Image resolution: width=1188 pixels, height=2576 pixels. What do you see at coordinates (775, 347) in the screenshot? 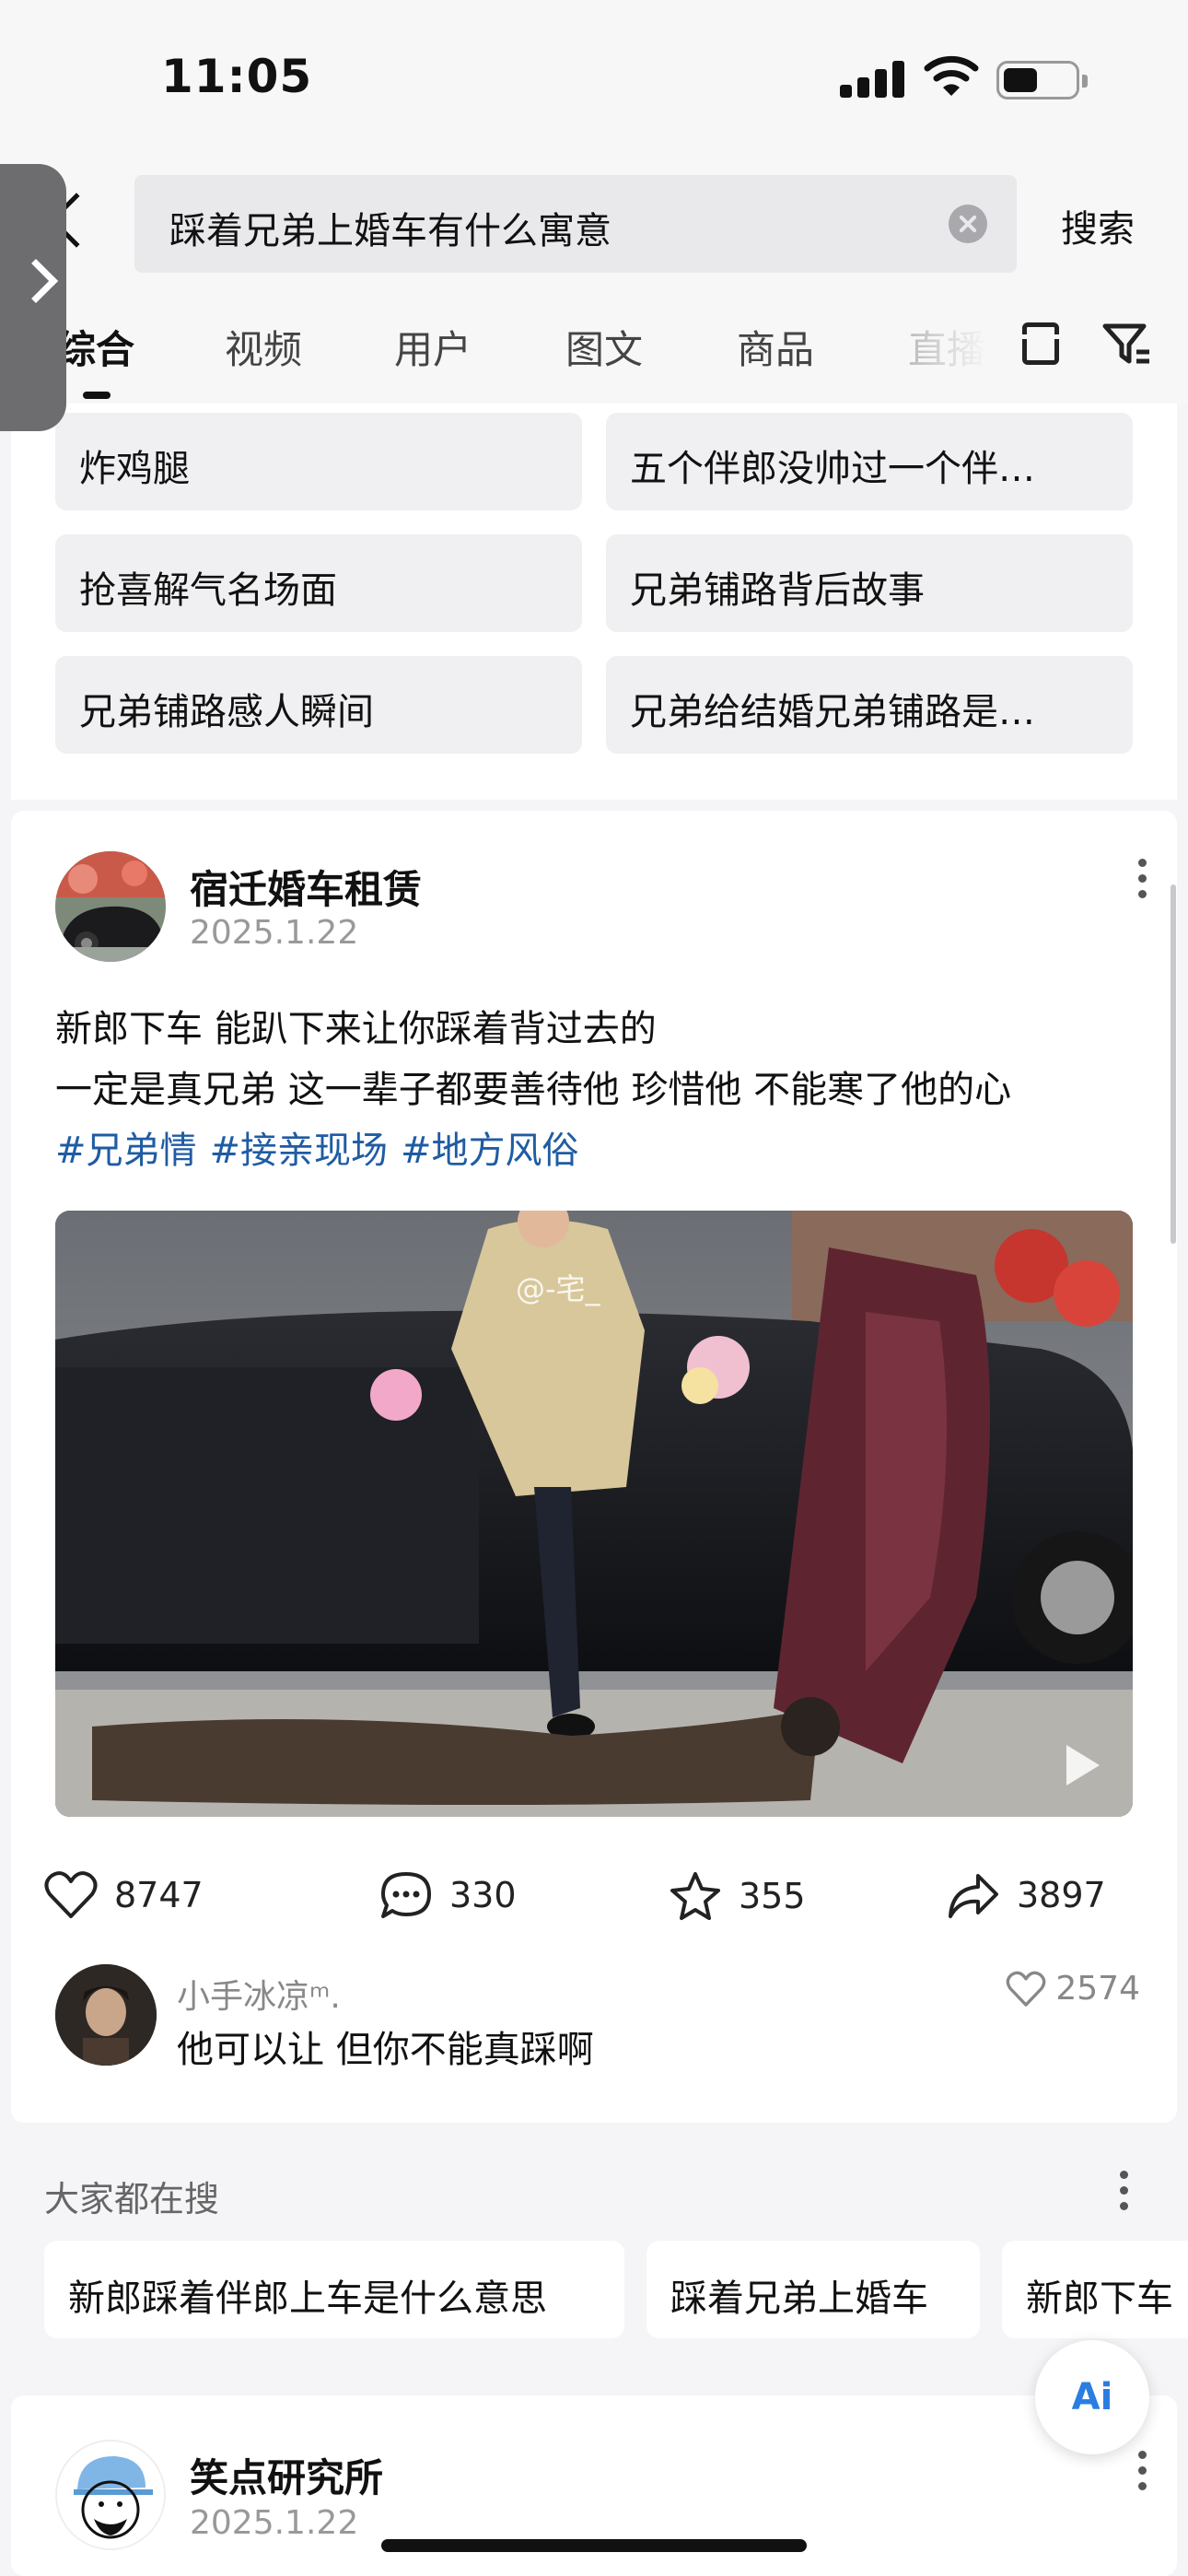
I see `tab-products: 商品` at bounding box center [775, 347].